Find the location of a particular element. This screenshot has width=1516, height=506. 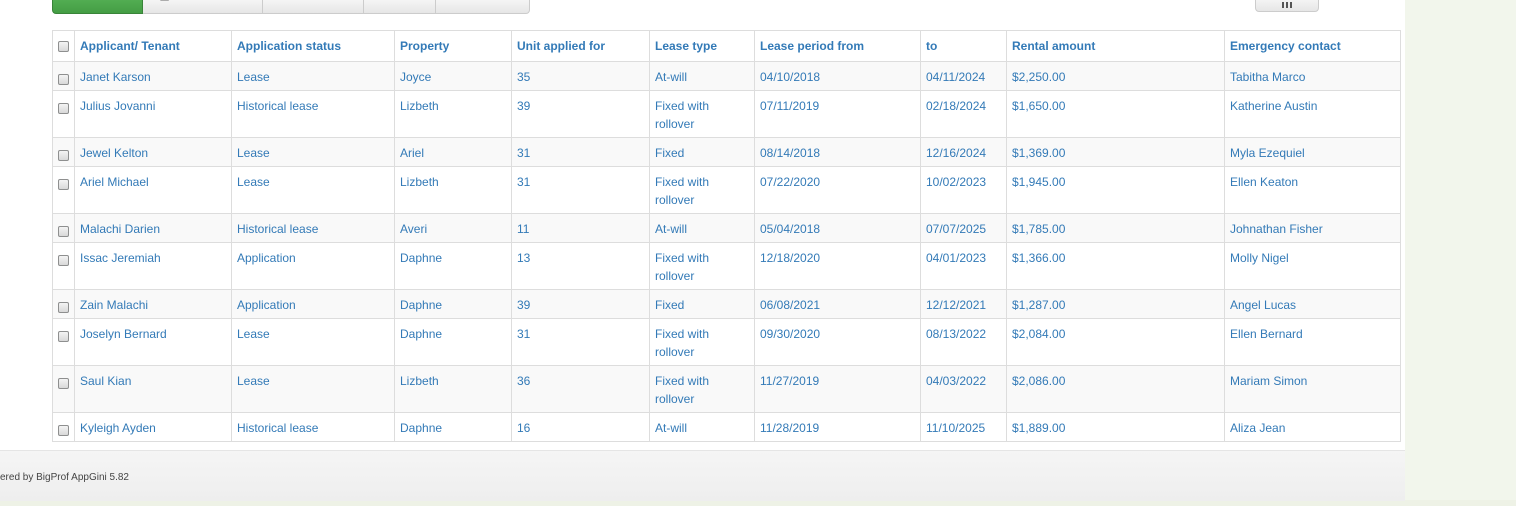

rental-amount-cell: $1,366.00 is located at coordinates (1115, 266).